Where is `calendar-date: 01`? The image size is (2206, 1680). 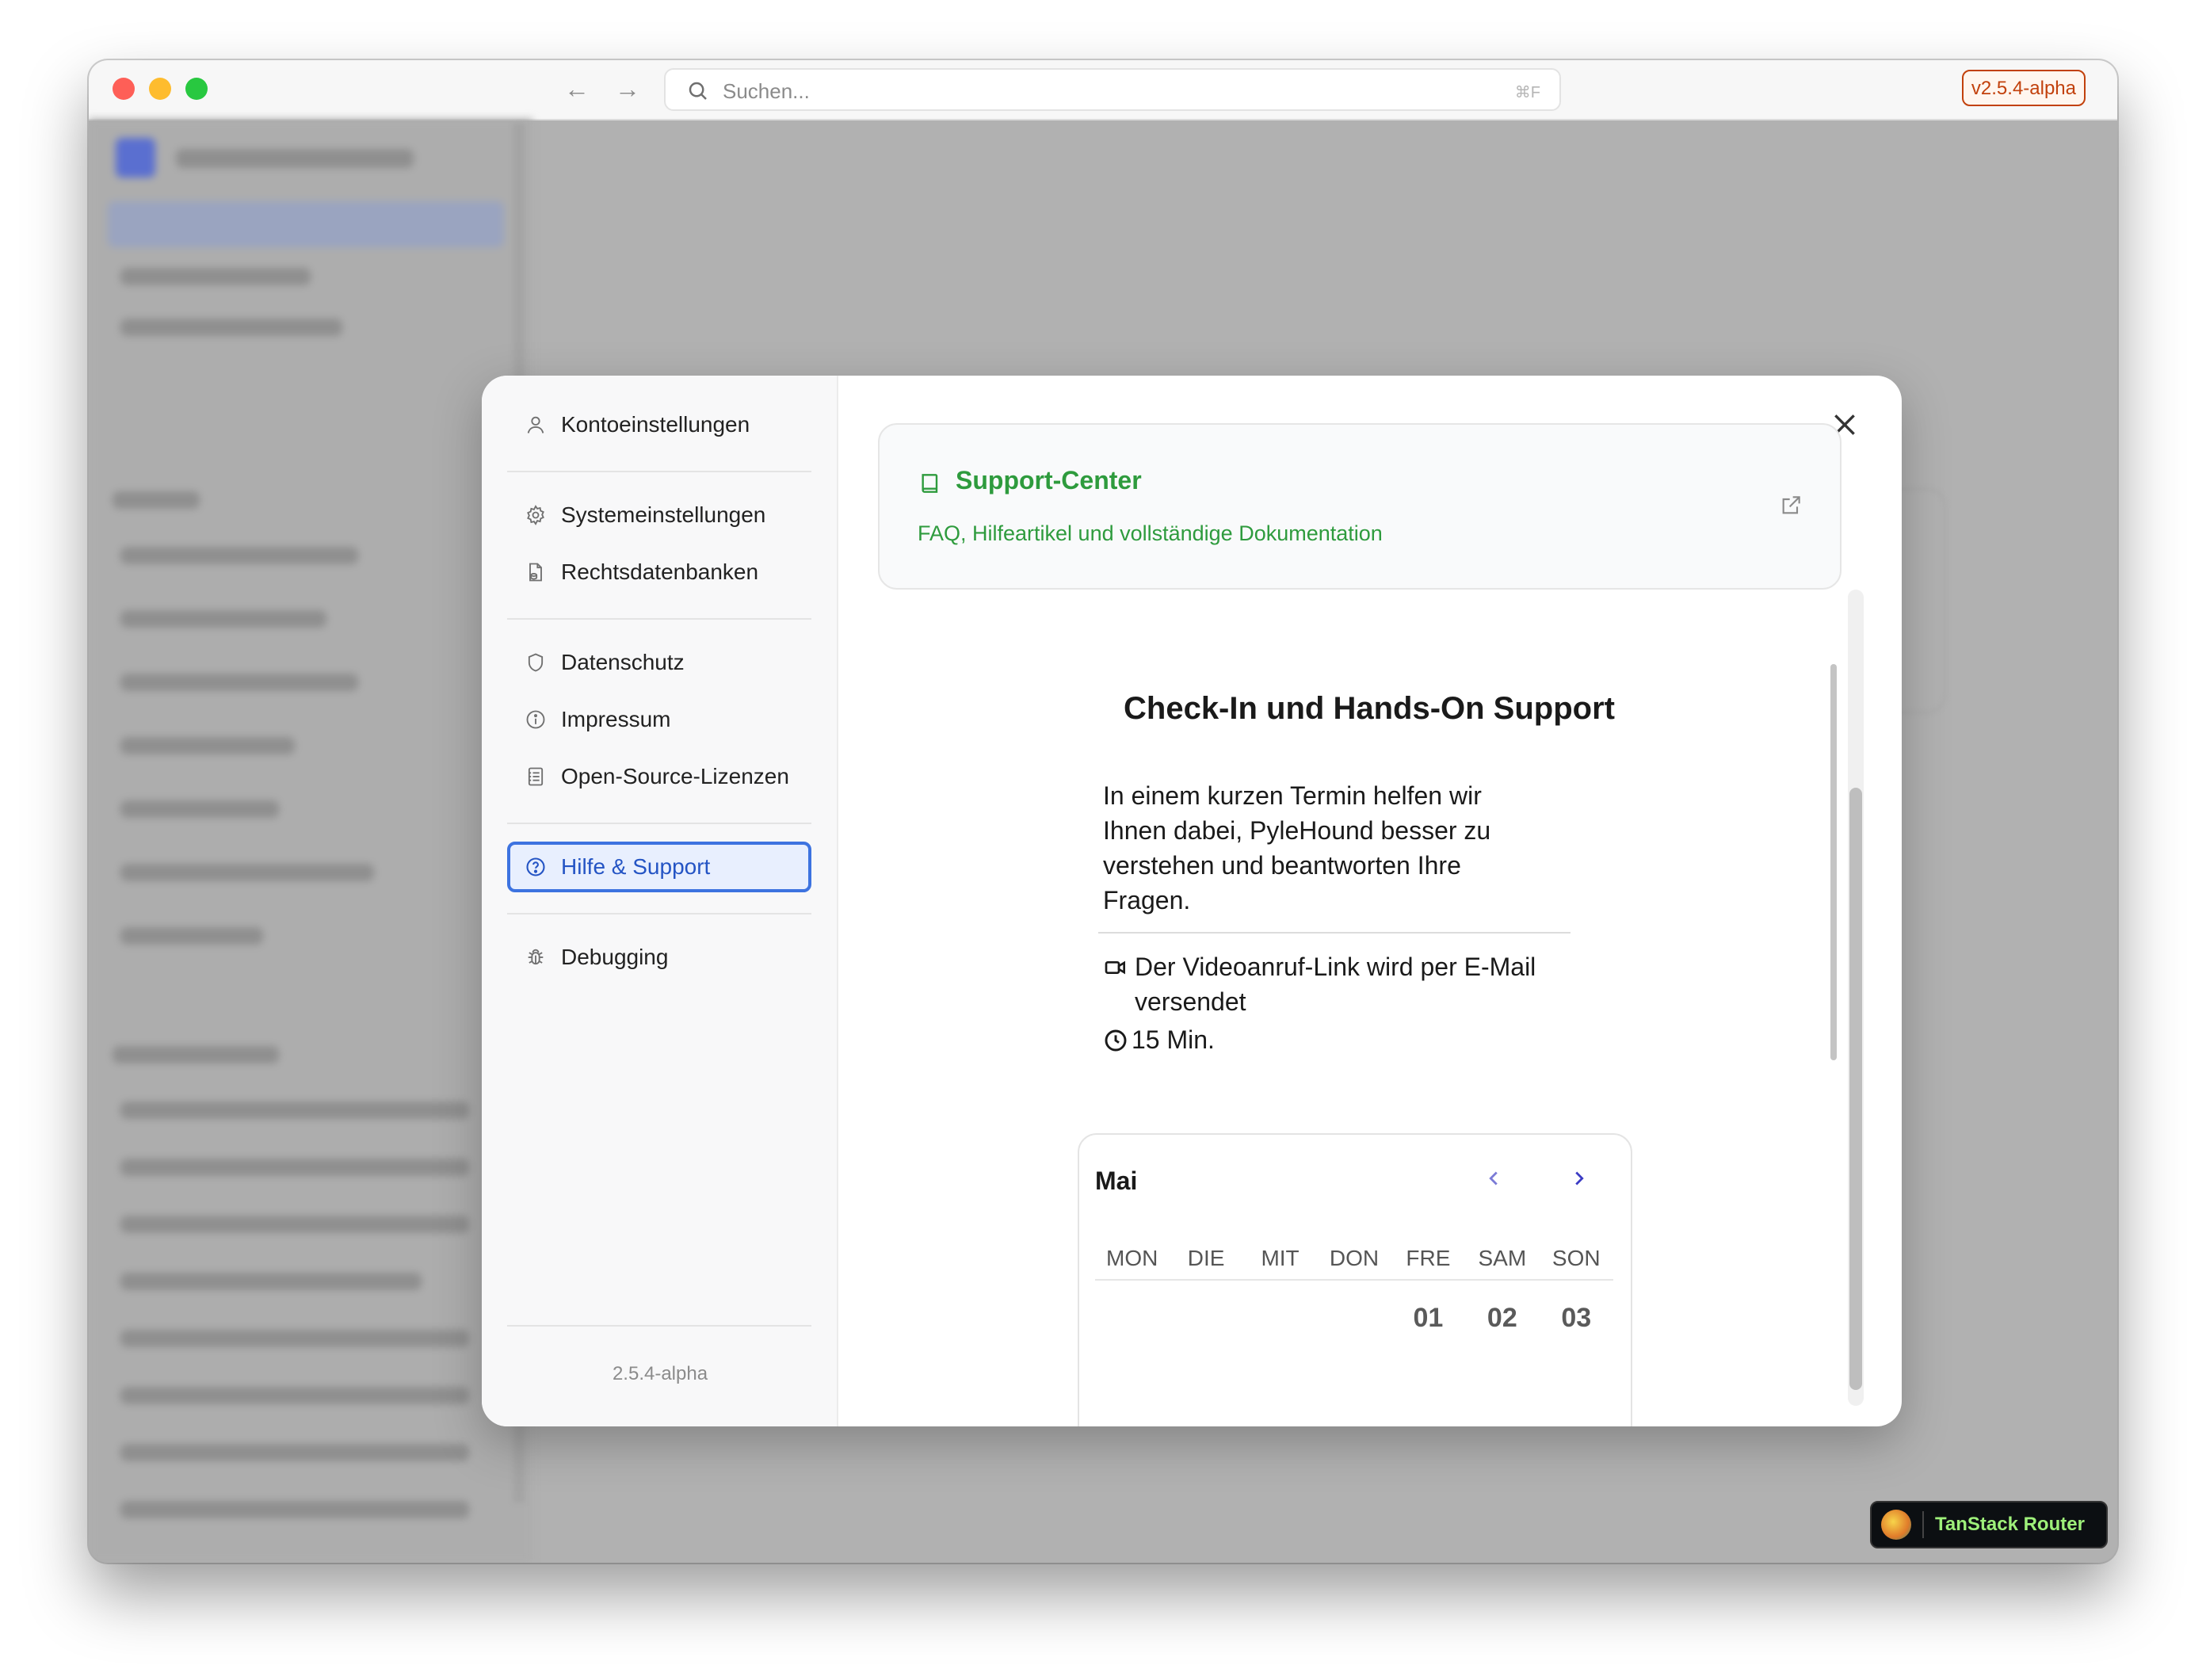 calendar-date: 01 is located at coordinates (1428, 1318).